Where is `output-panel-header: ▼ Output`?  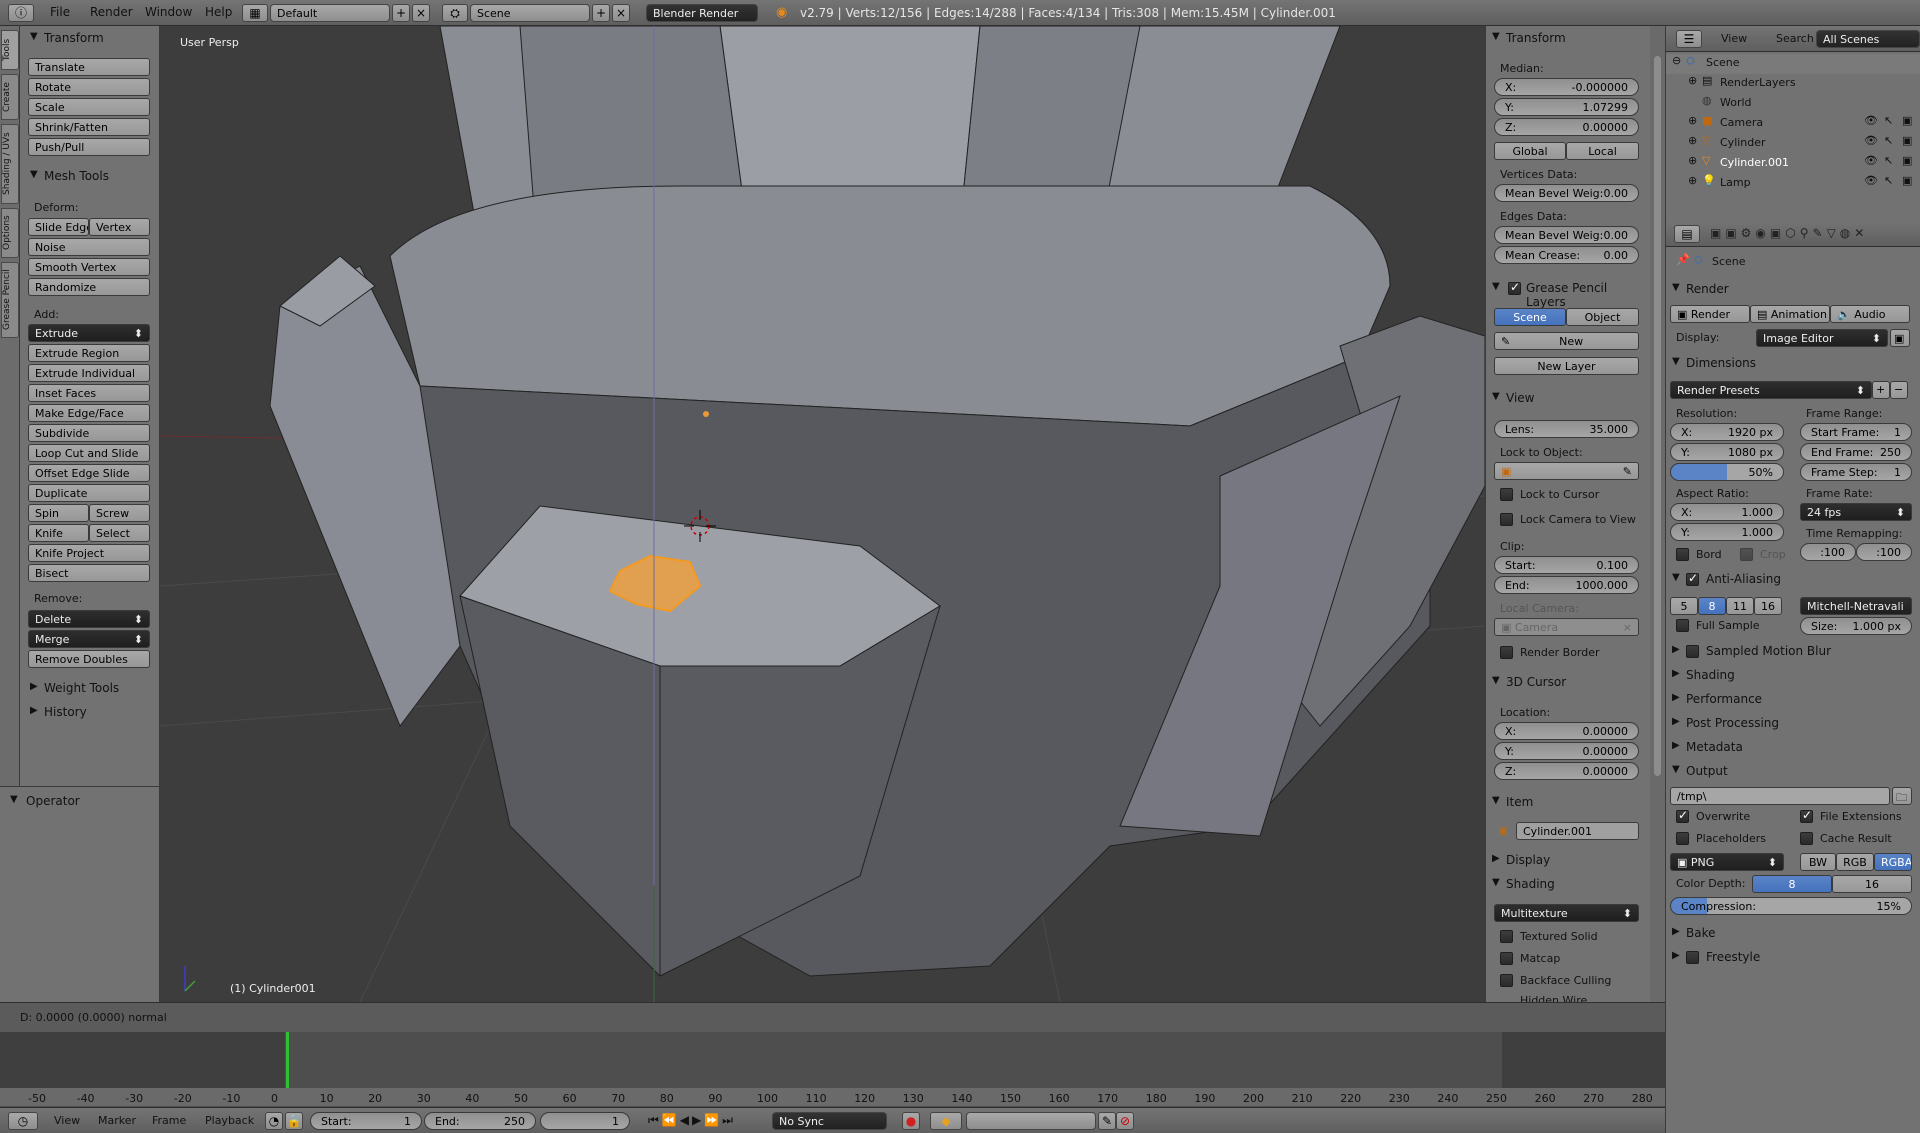
output-panel-header: ▼ Output is located at coordinates (1793, 771).